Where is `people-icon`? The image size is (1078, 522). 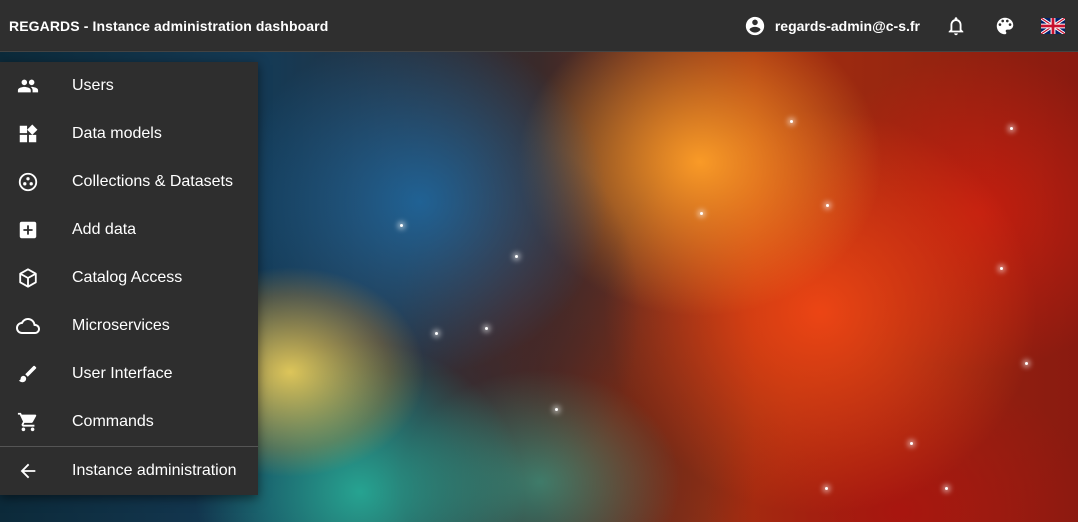
people-icon is located at coordinates (28, 86).